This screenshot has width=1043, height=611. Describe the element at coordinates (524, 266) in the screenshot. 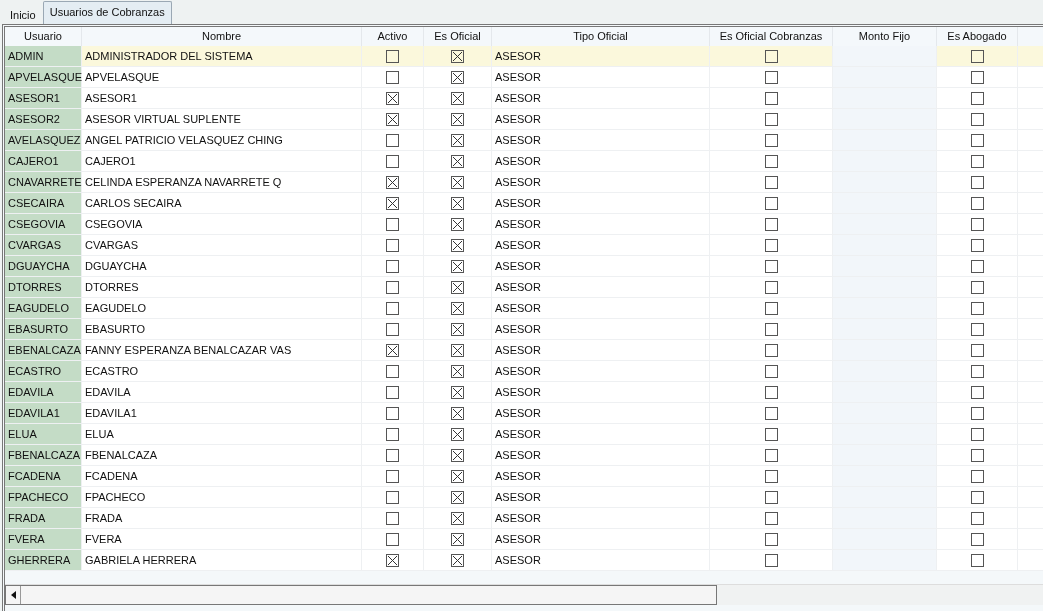

I see `table-row: DGUAYCHA DGUAYCHA ASESOR` at that location.